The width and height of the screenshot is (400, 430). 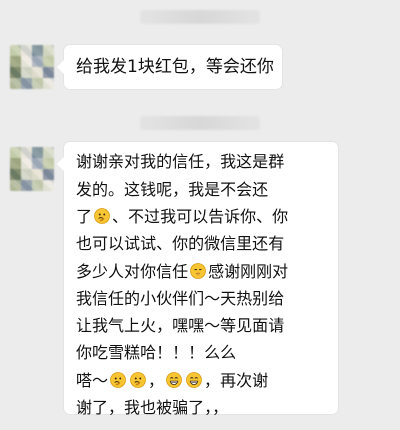 I want to click on message-line: 也可以试试、你的微信里还有, so click(x=180, y=243).